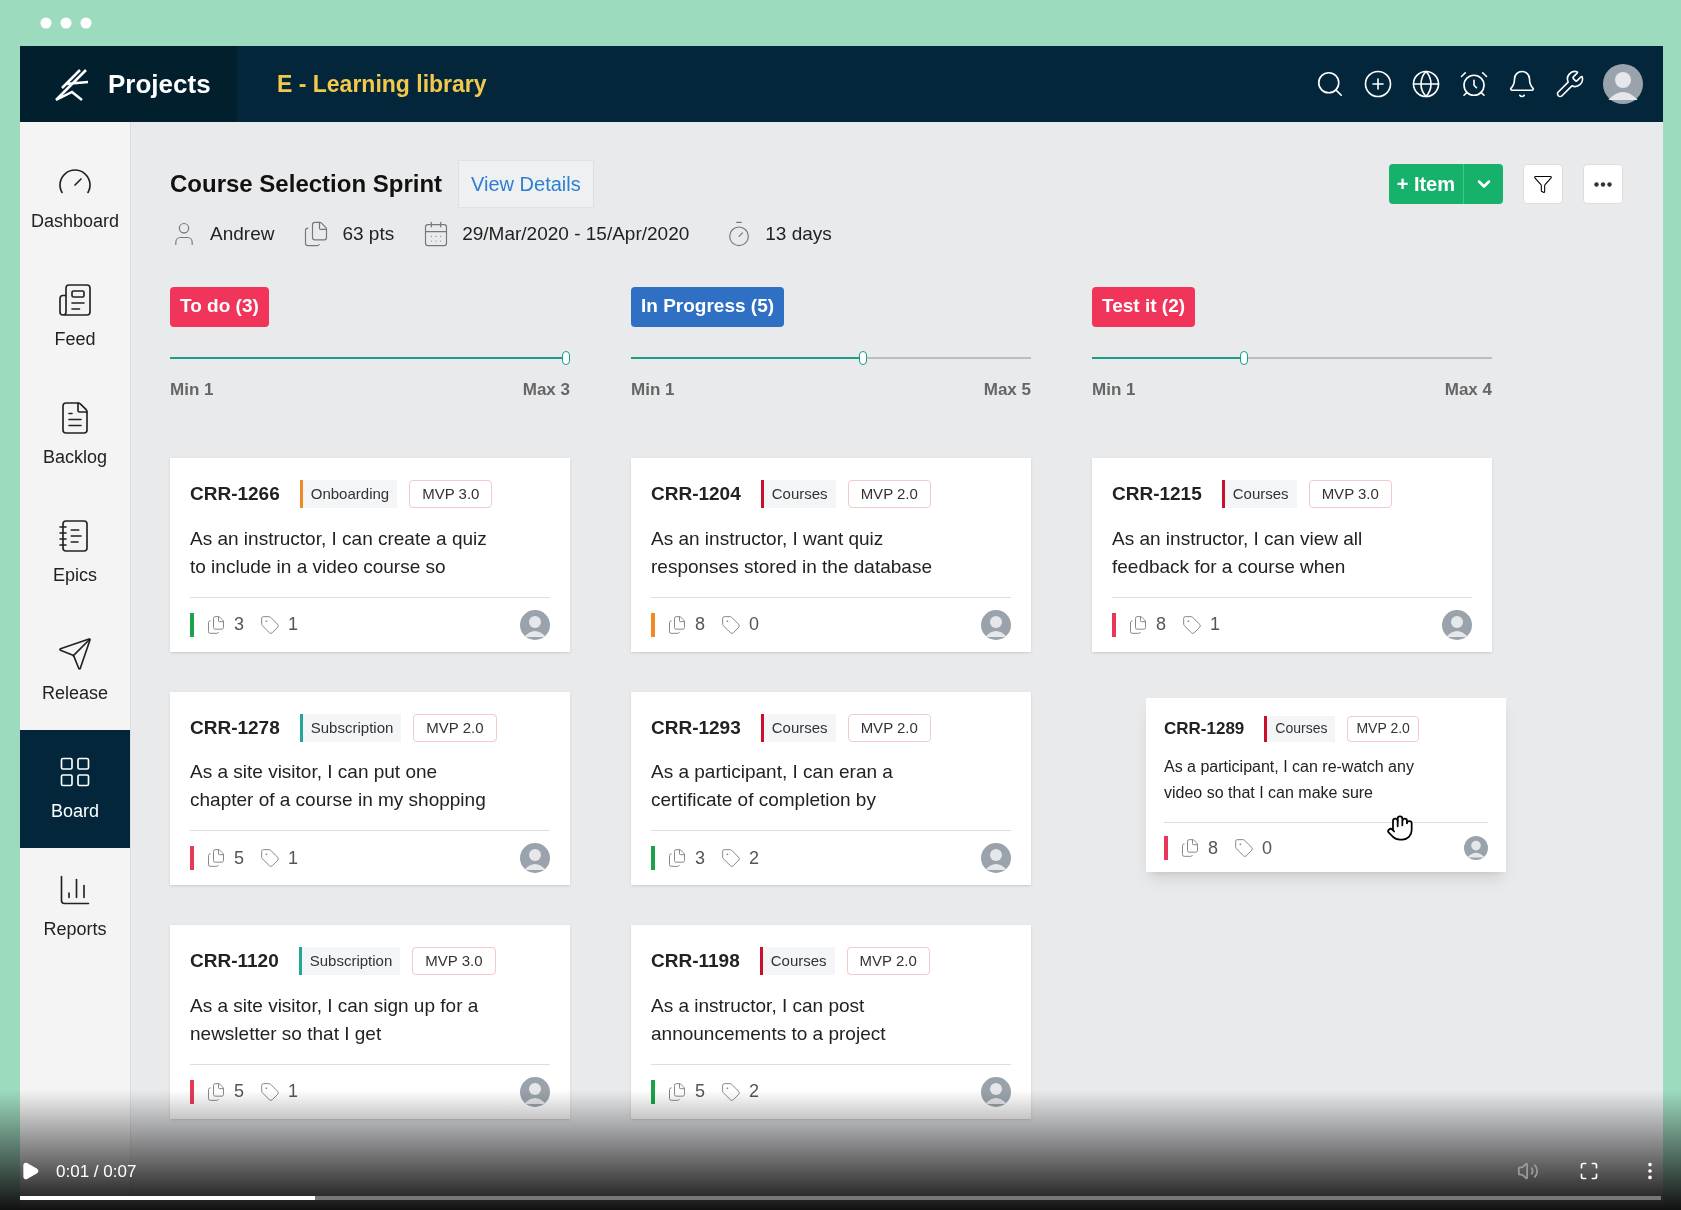  What do you see at coordinates (576, 234) in the screenshot?
I see `sprint-dates: 29/Mar/2020 - 15/Apr/2020` at bounding box center [576, 234].